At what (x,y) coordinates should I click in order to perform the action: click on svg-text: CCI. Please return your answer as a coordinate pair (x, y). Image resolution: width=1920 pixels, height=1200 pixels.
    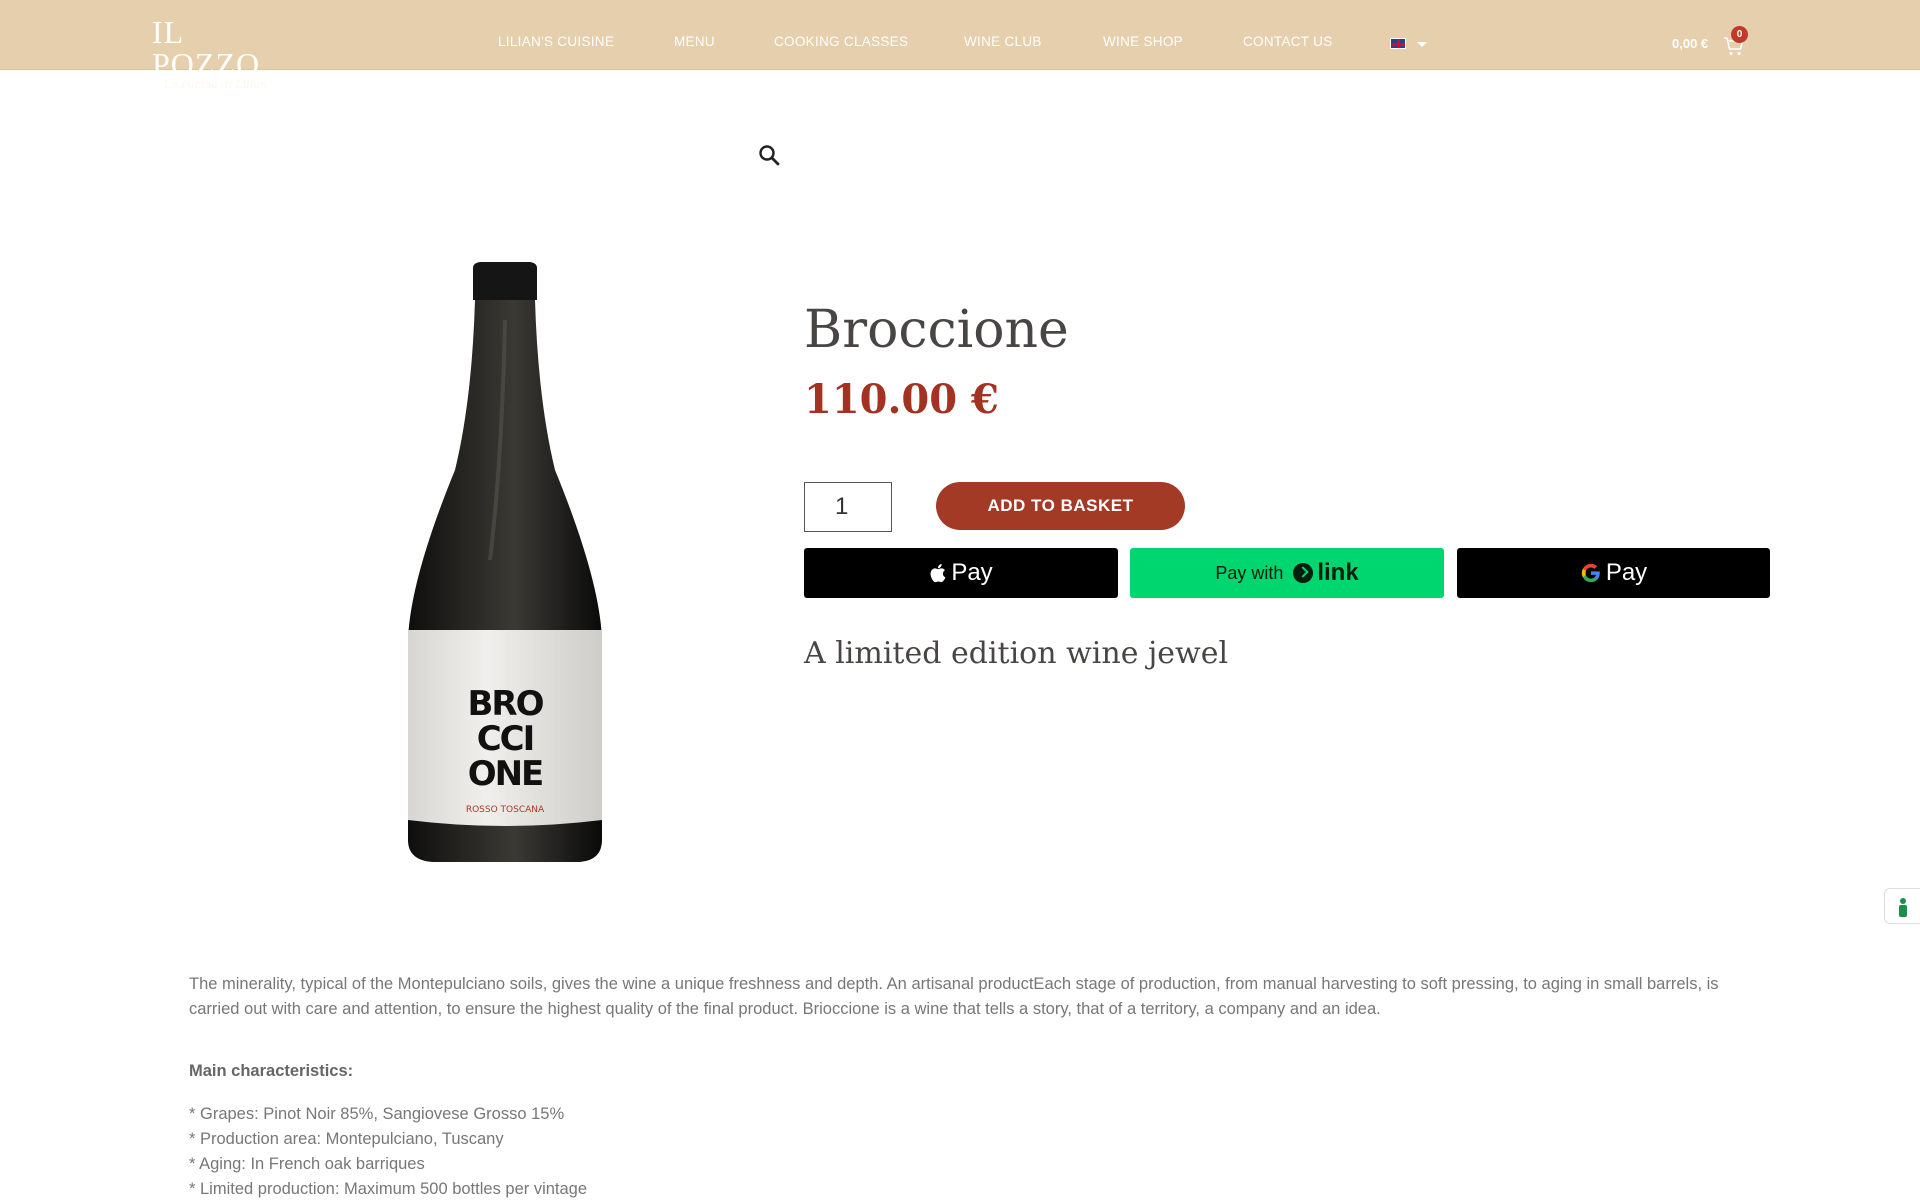
    Looking at the image, I should click on (505, 739).